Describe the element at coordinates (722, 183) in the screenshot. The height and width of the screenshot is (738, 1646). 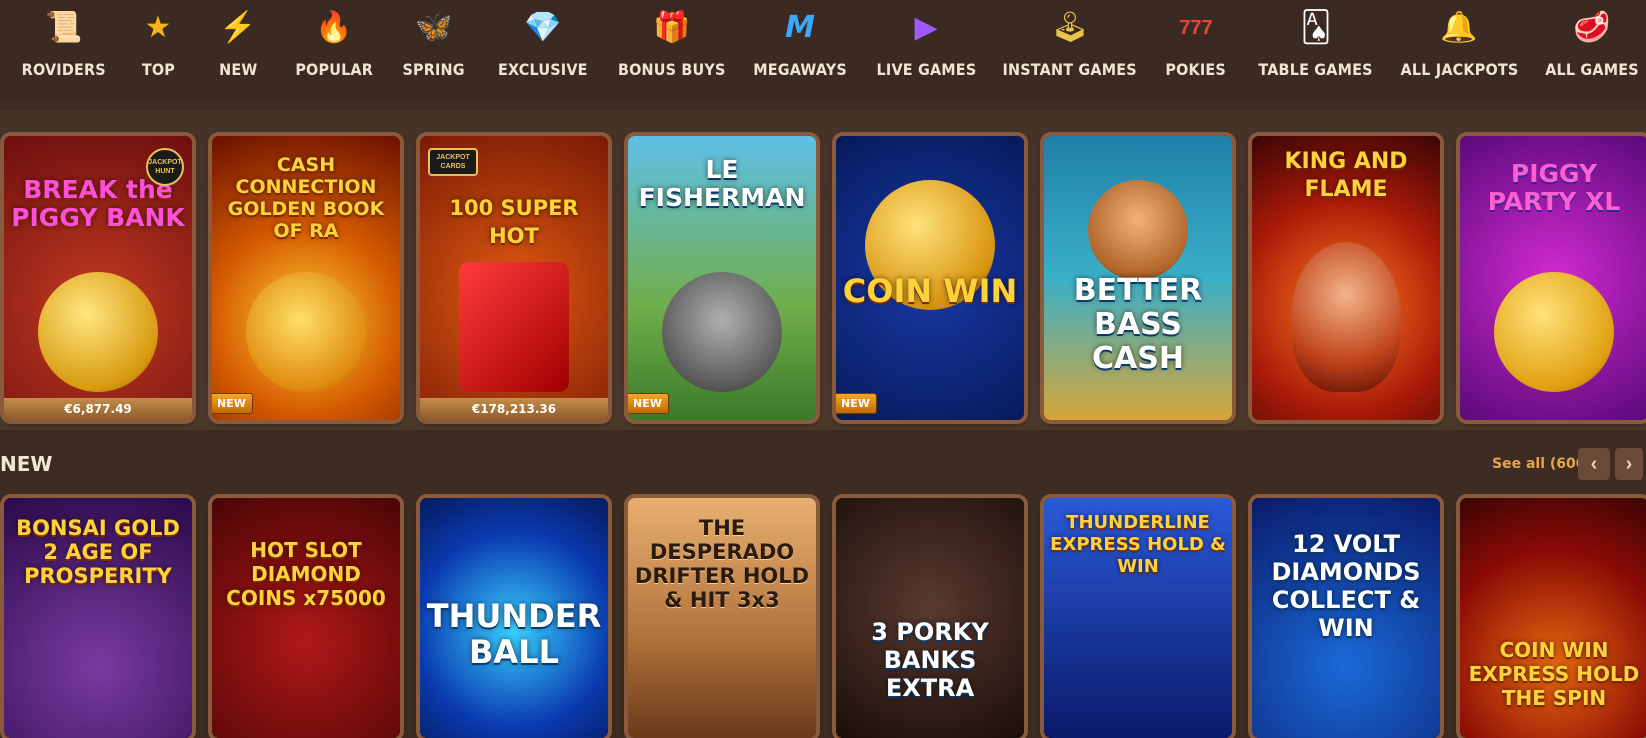
I see `game-title: LE FISHERMAN` at that location.